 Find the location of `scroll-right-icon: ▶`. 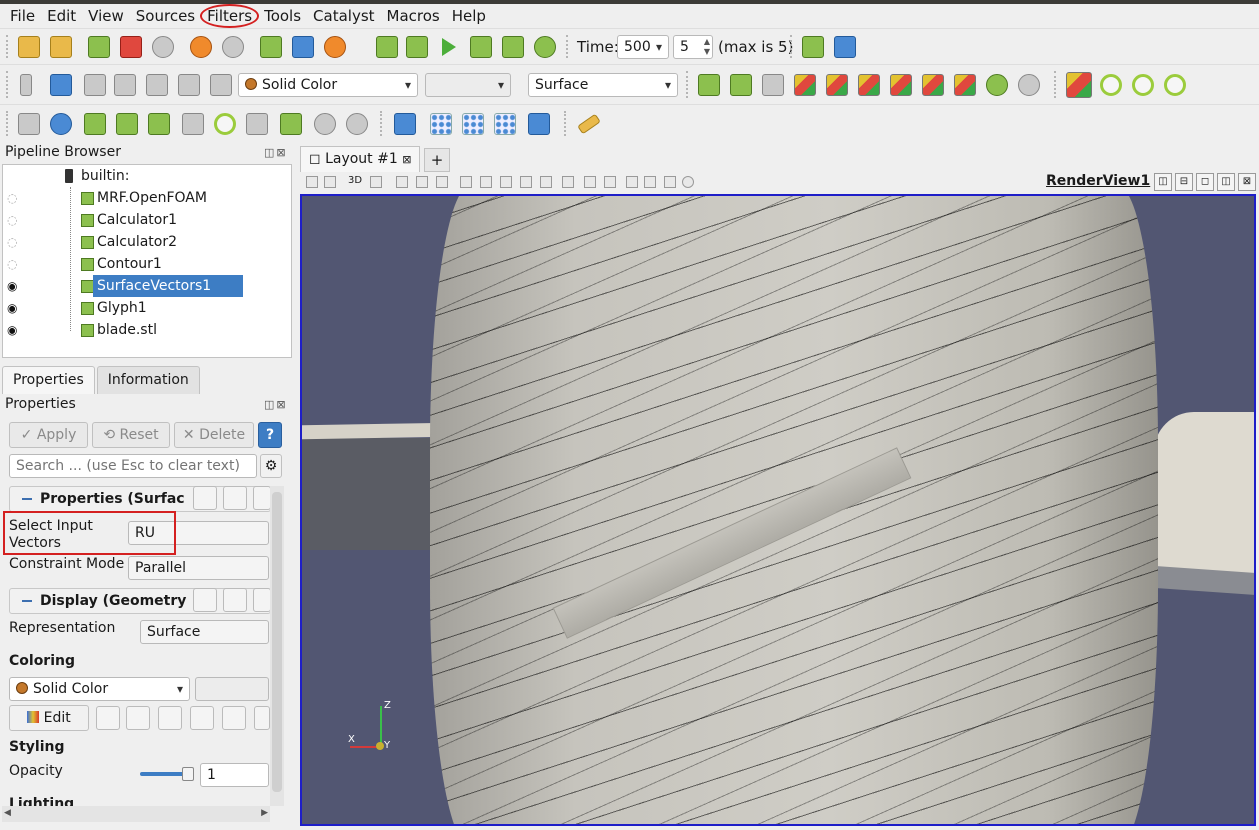

scroll-right-icon: ▶ is located at coordinates (264, 813).